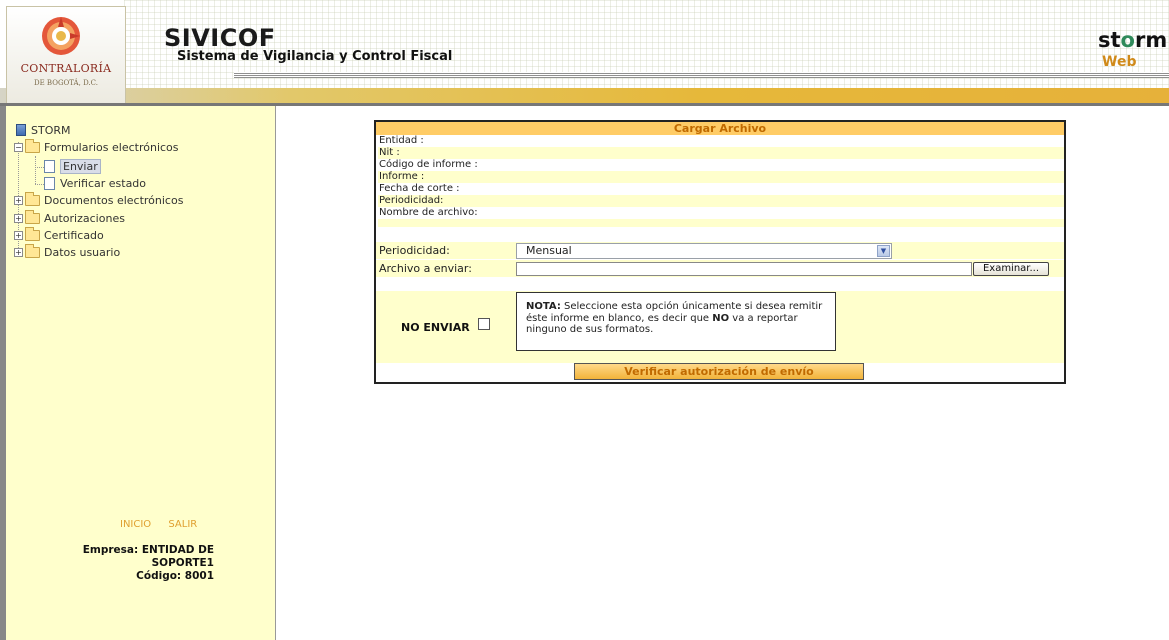 This screenshot has height=640, width=1169. What do you see at coordinates (414, 250) in the screenshot?
I see `periodicidad-label: Periodicidad:` at bounding box center [414, 250].